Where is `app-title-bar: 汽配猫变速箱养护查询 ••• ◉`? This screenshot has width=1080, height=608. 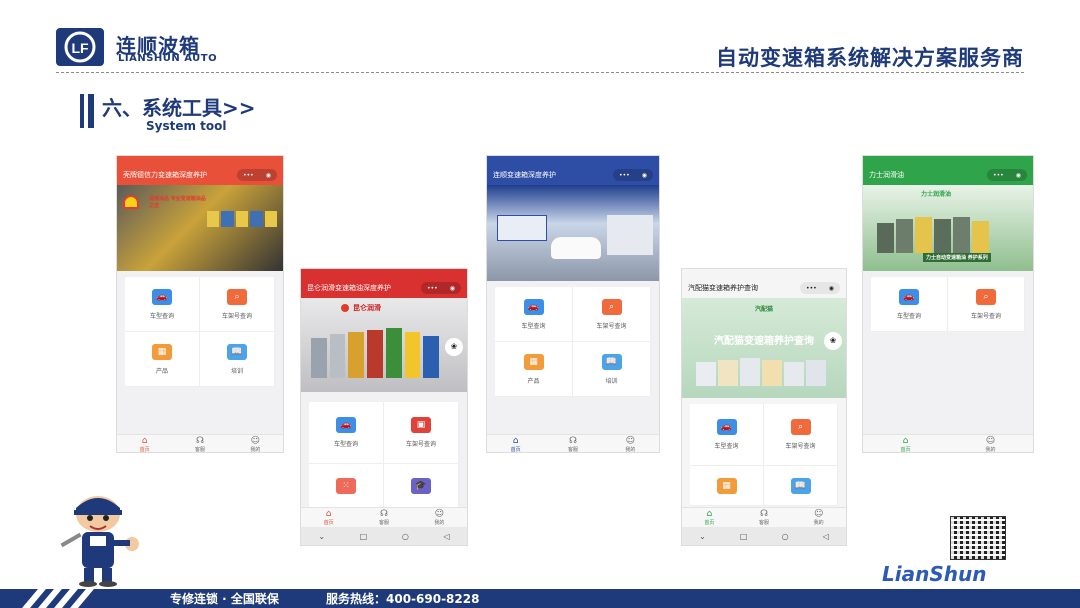
app-title-bar: 汽配猫变速箱养护查询 ••• ◉ is located at coordinates (764, 288).